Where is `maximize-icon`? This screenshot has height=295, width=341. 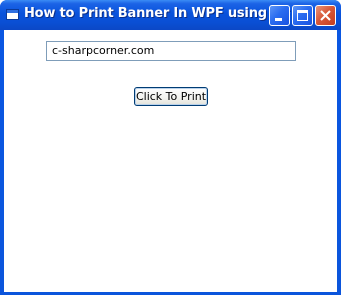
maximize-icon is located at coordinates (302, 15).